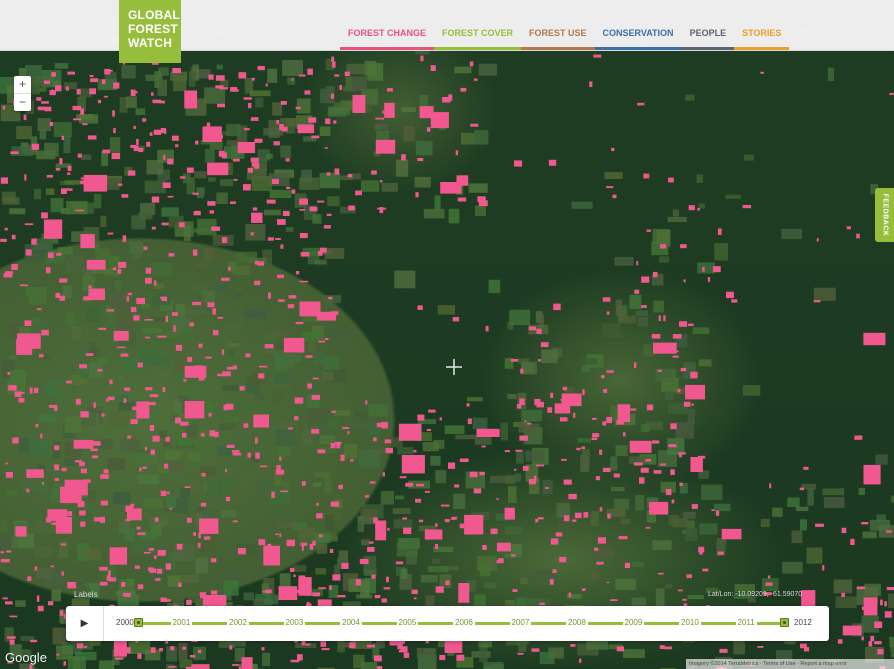 The width and height of the screenshot is (894, 669). What do you see at coordinates (153, 29) in the screenshot?
I see `logo-line-2: FOREST` at bounding box center [153, 29].